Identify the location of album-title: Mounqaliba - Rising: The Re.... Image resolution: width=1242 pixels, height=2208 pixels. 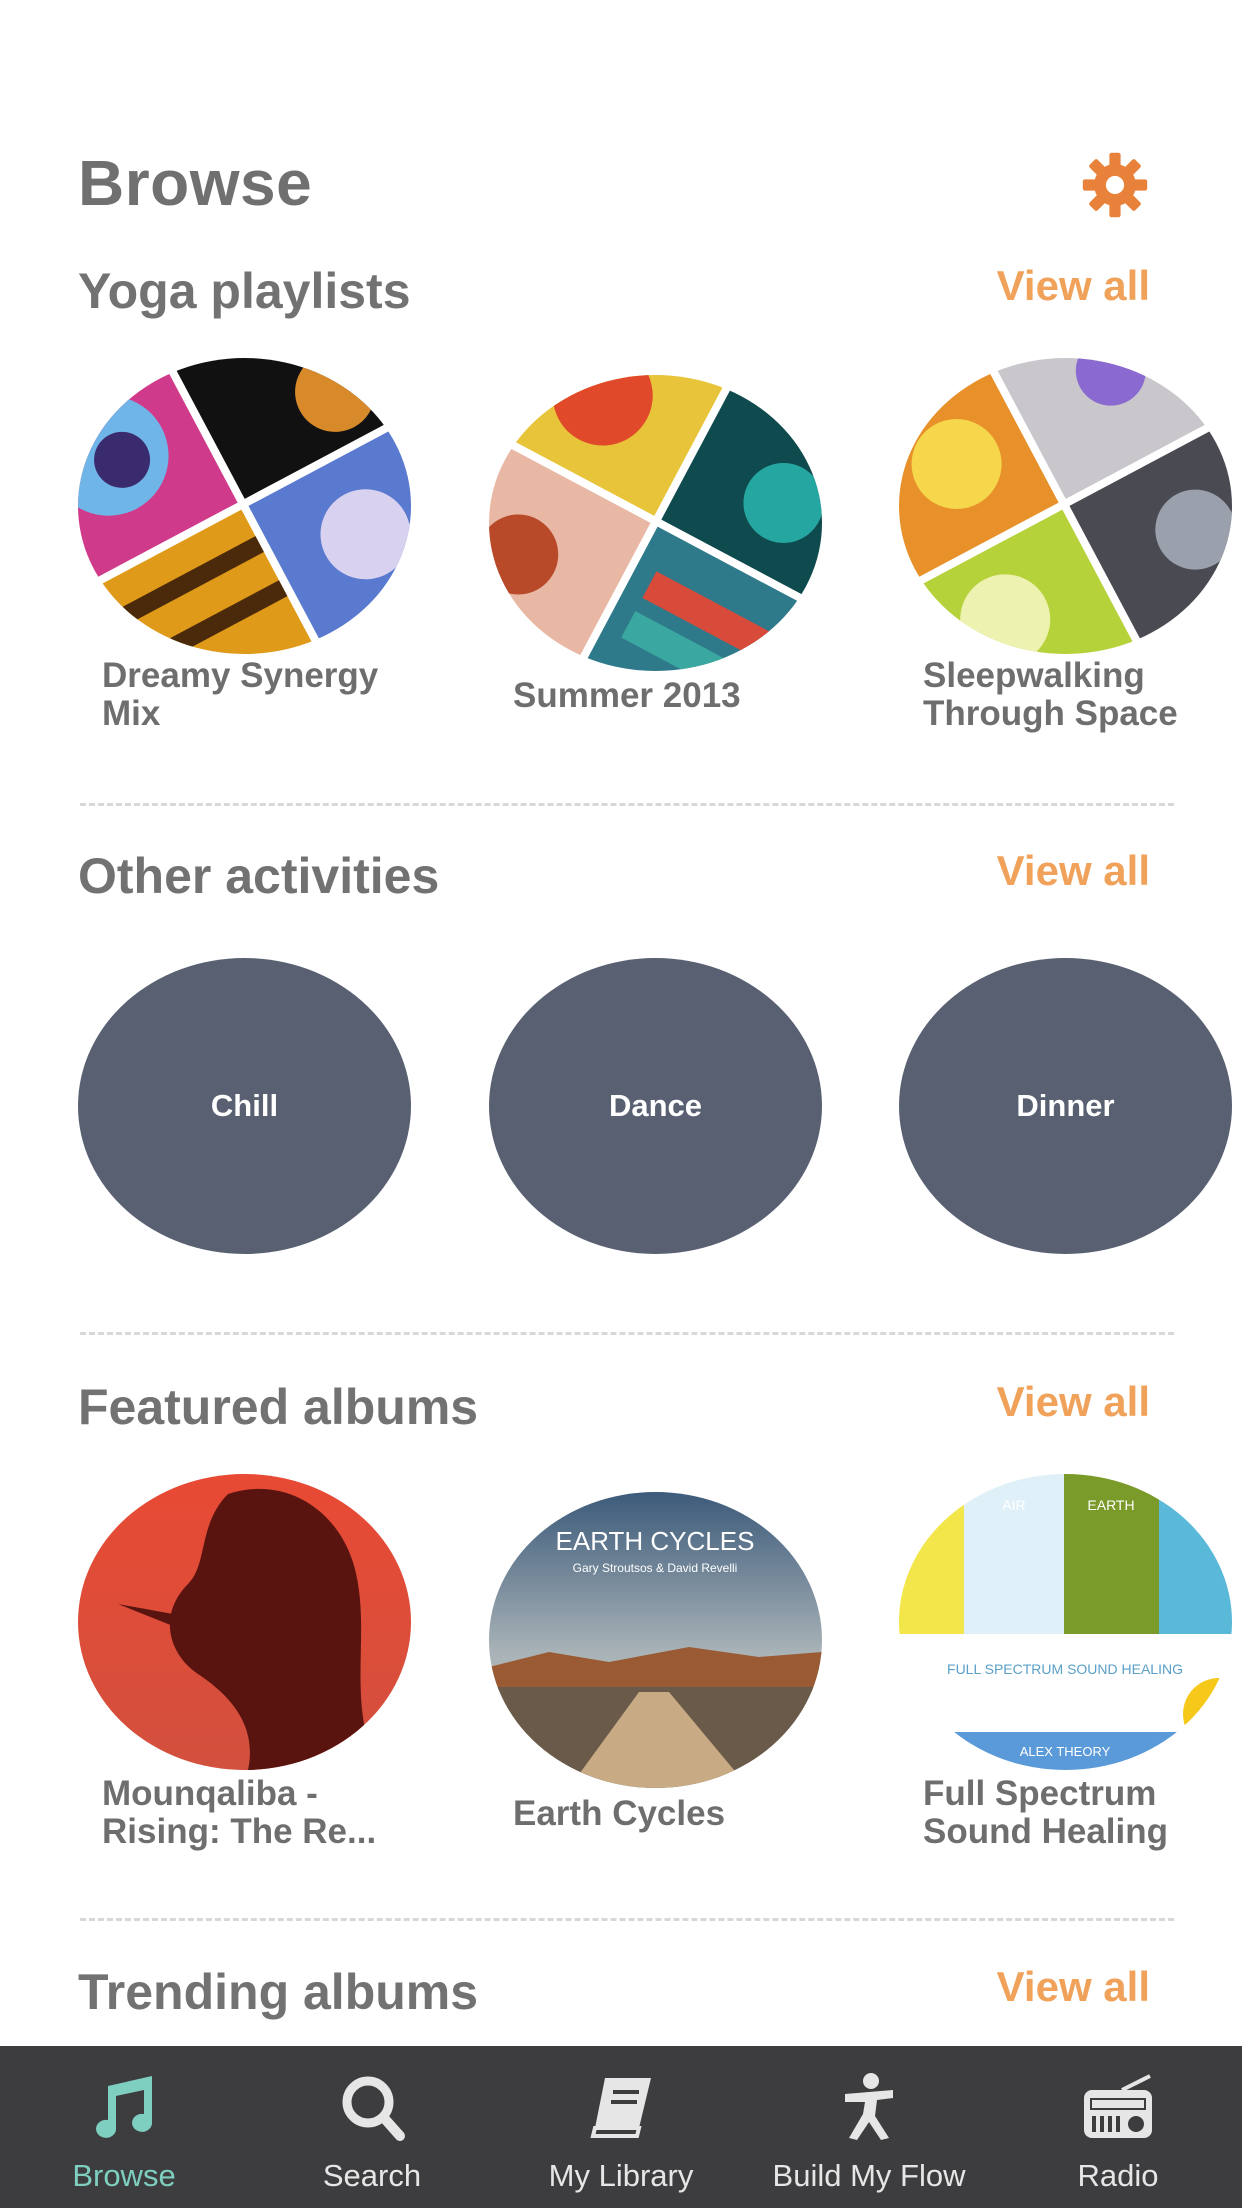
(239, 1812).